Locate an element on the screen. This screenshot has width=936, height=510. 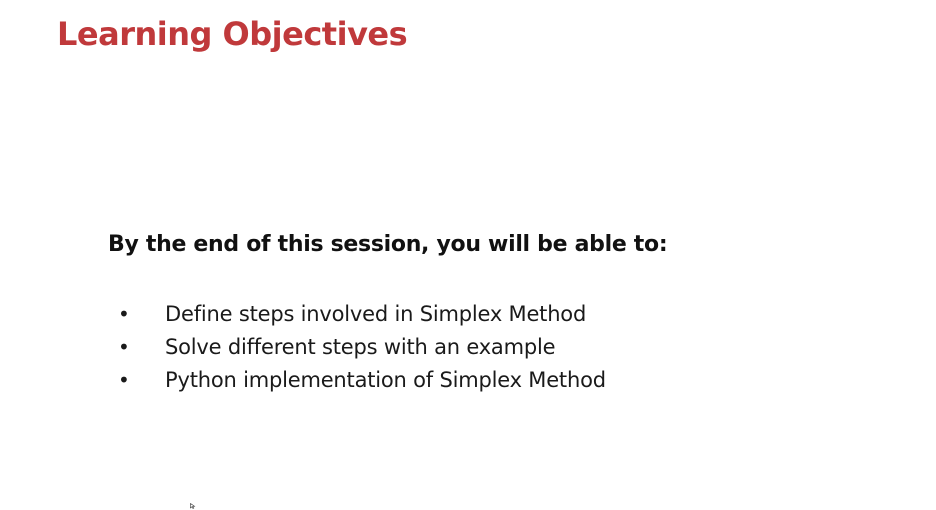
objective-text: Define steps involved in Simplex Method is located at coordinates (376, 314).